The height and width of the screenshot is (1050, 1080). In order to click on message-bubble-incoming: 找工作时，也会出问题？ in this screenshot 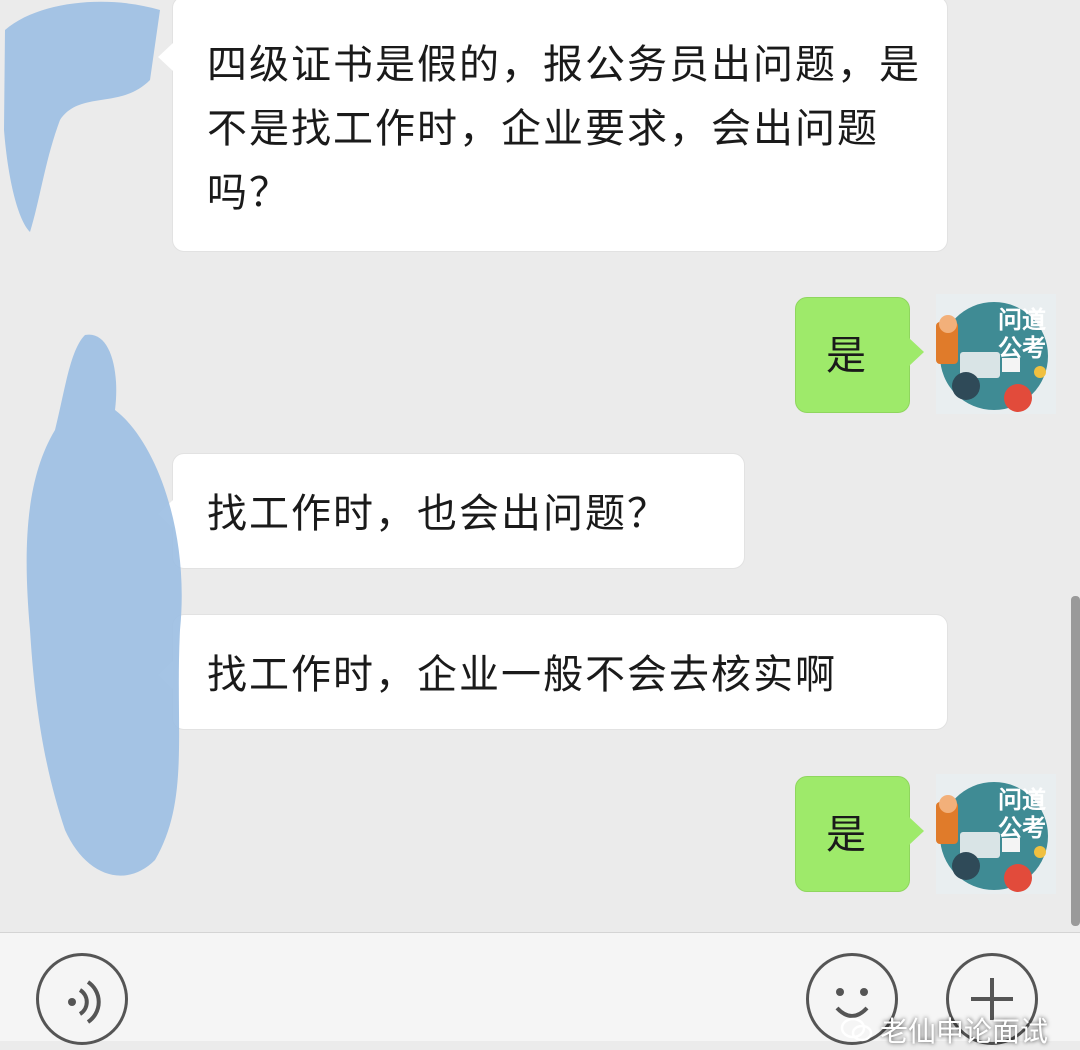, I will do `click(451, 511)`.